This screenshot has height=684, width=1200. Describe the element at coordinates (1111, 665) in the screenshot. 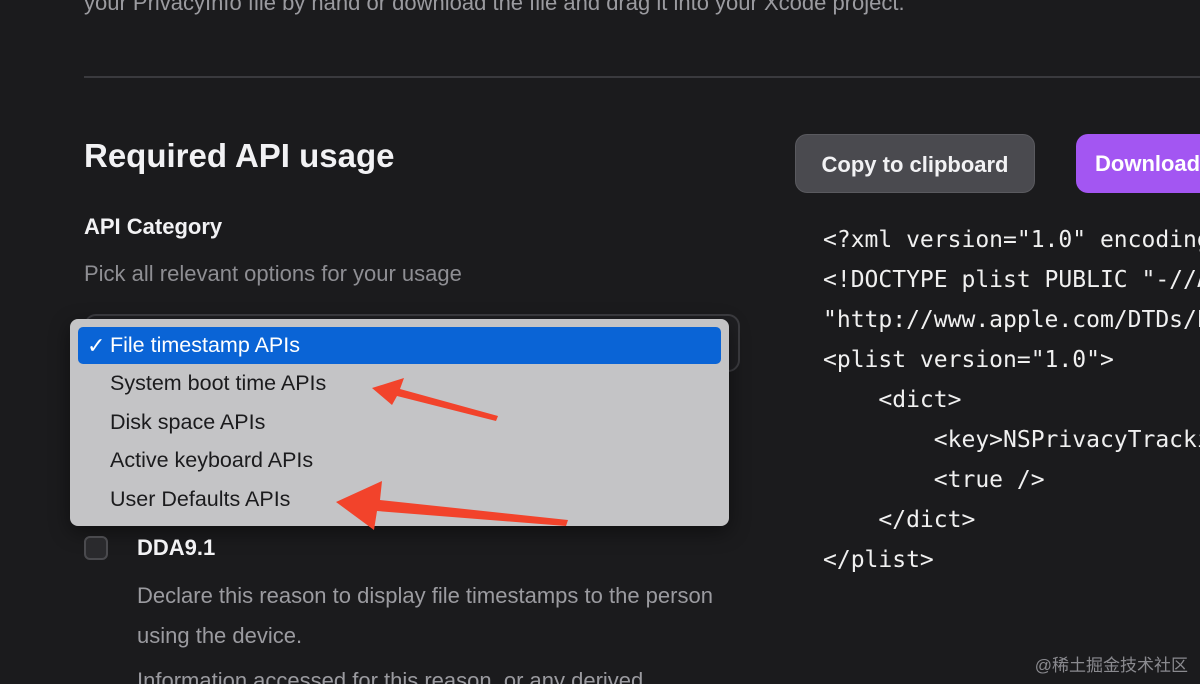

I see `watermark: @稀土掘金技术社区` at that location.